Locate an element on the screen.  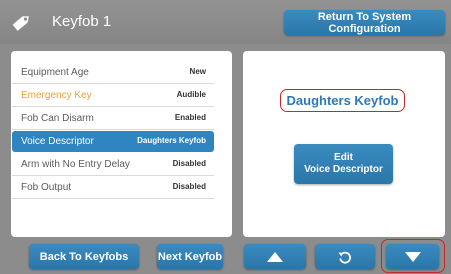
back-to-keyfobs-button: Back To Keyfobs is located at coordinates (84, 256).